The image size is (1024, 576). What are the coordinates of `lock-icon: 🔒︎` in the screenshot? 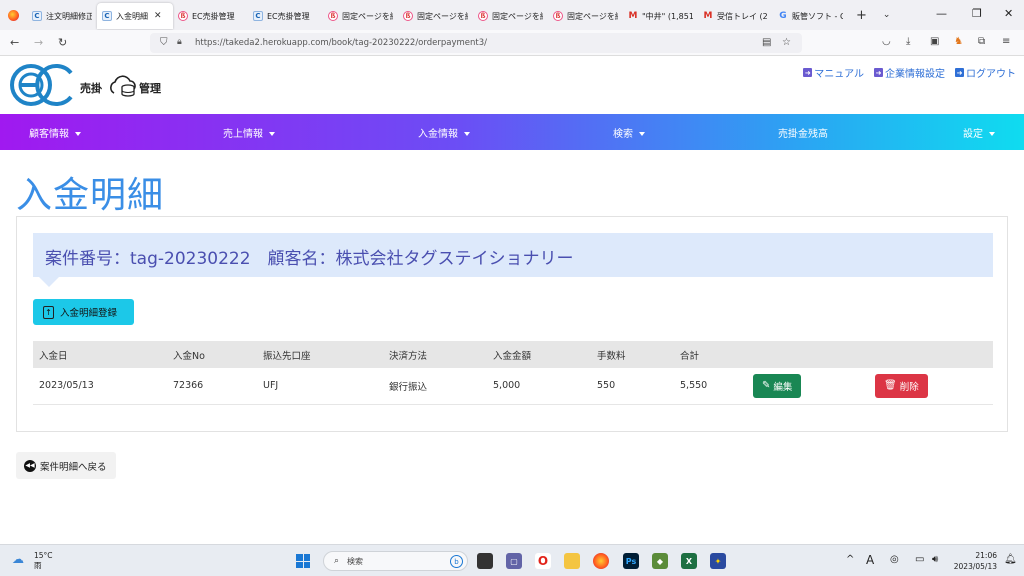 It's located at (179, 42).